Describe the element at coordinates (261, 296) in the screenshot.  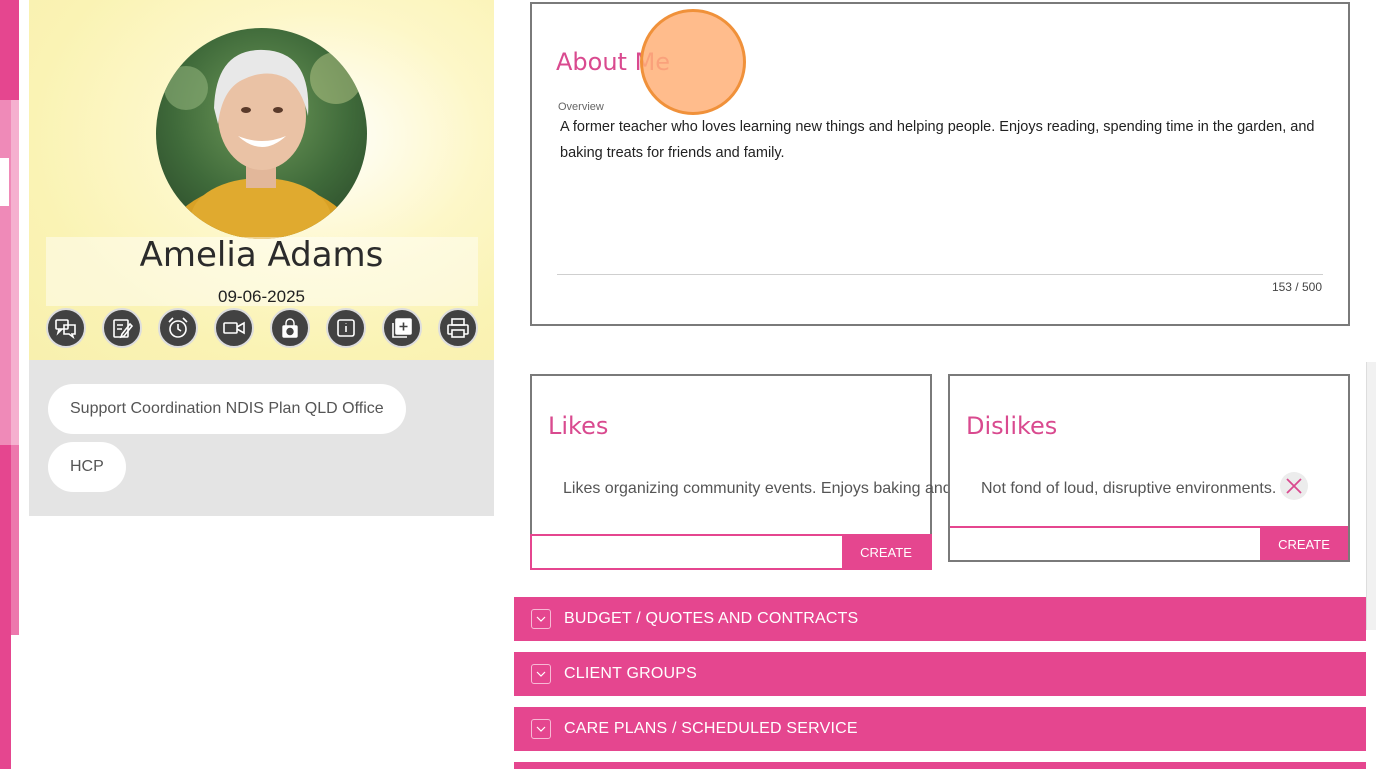
I see `client-date: 09-06-2025` at that location.